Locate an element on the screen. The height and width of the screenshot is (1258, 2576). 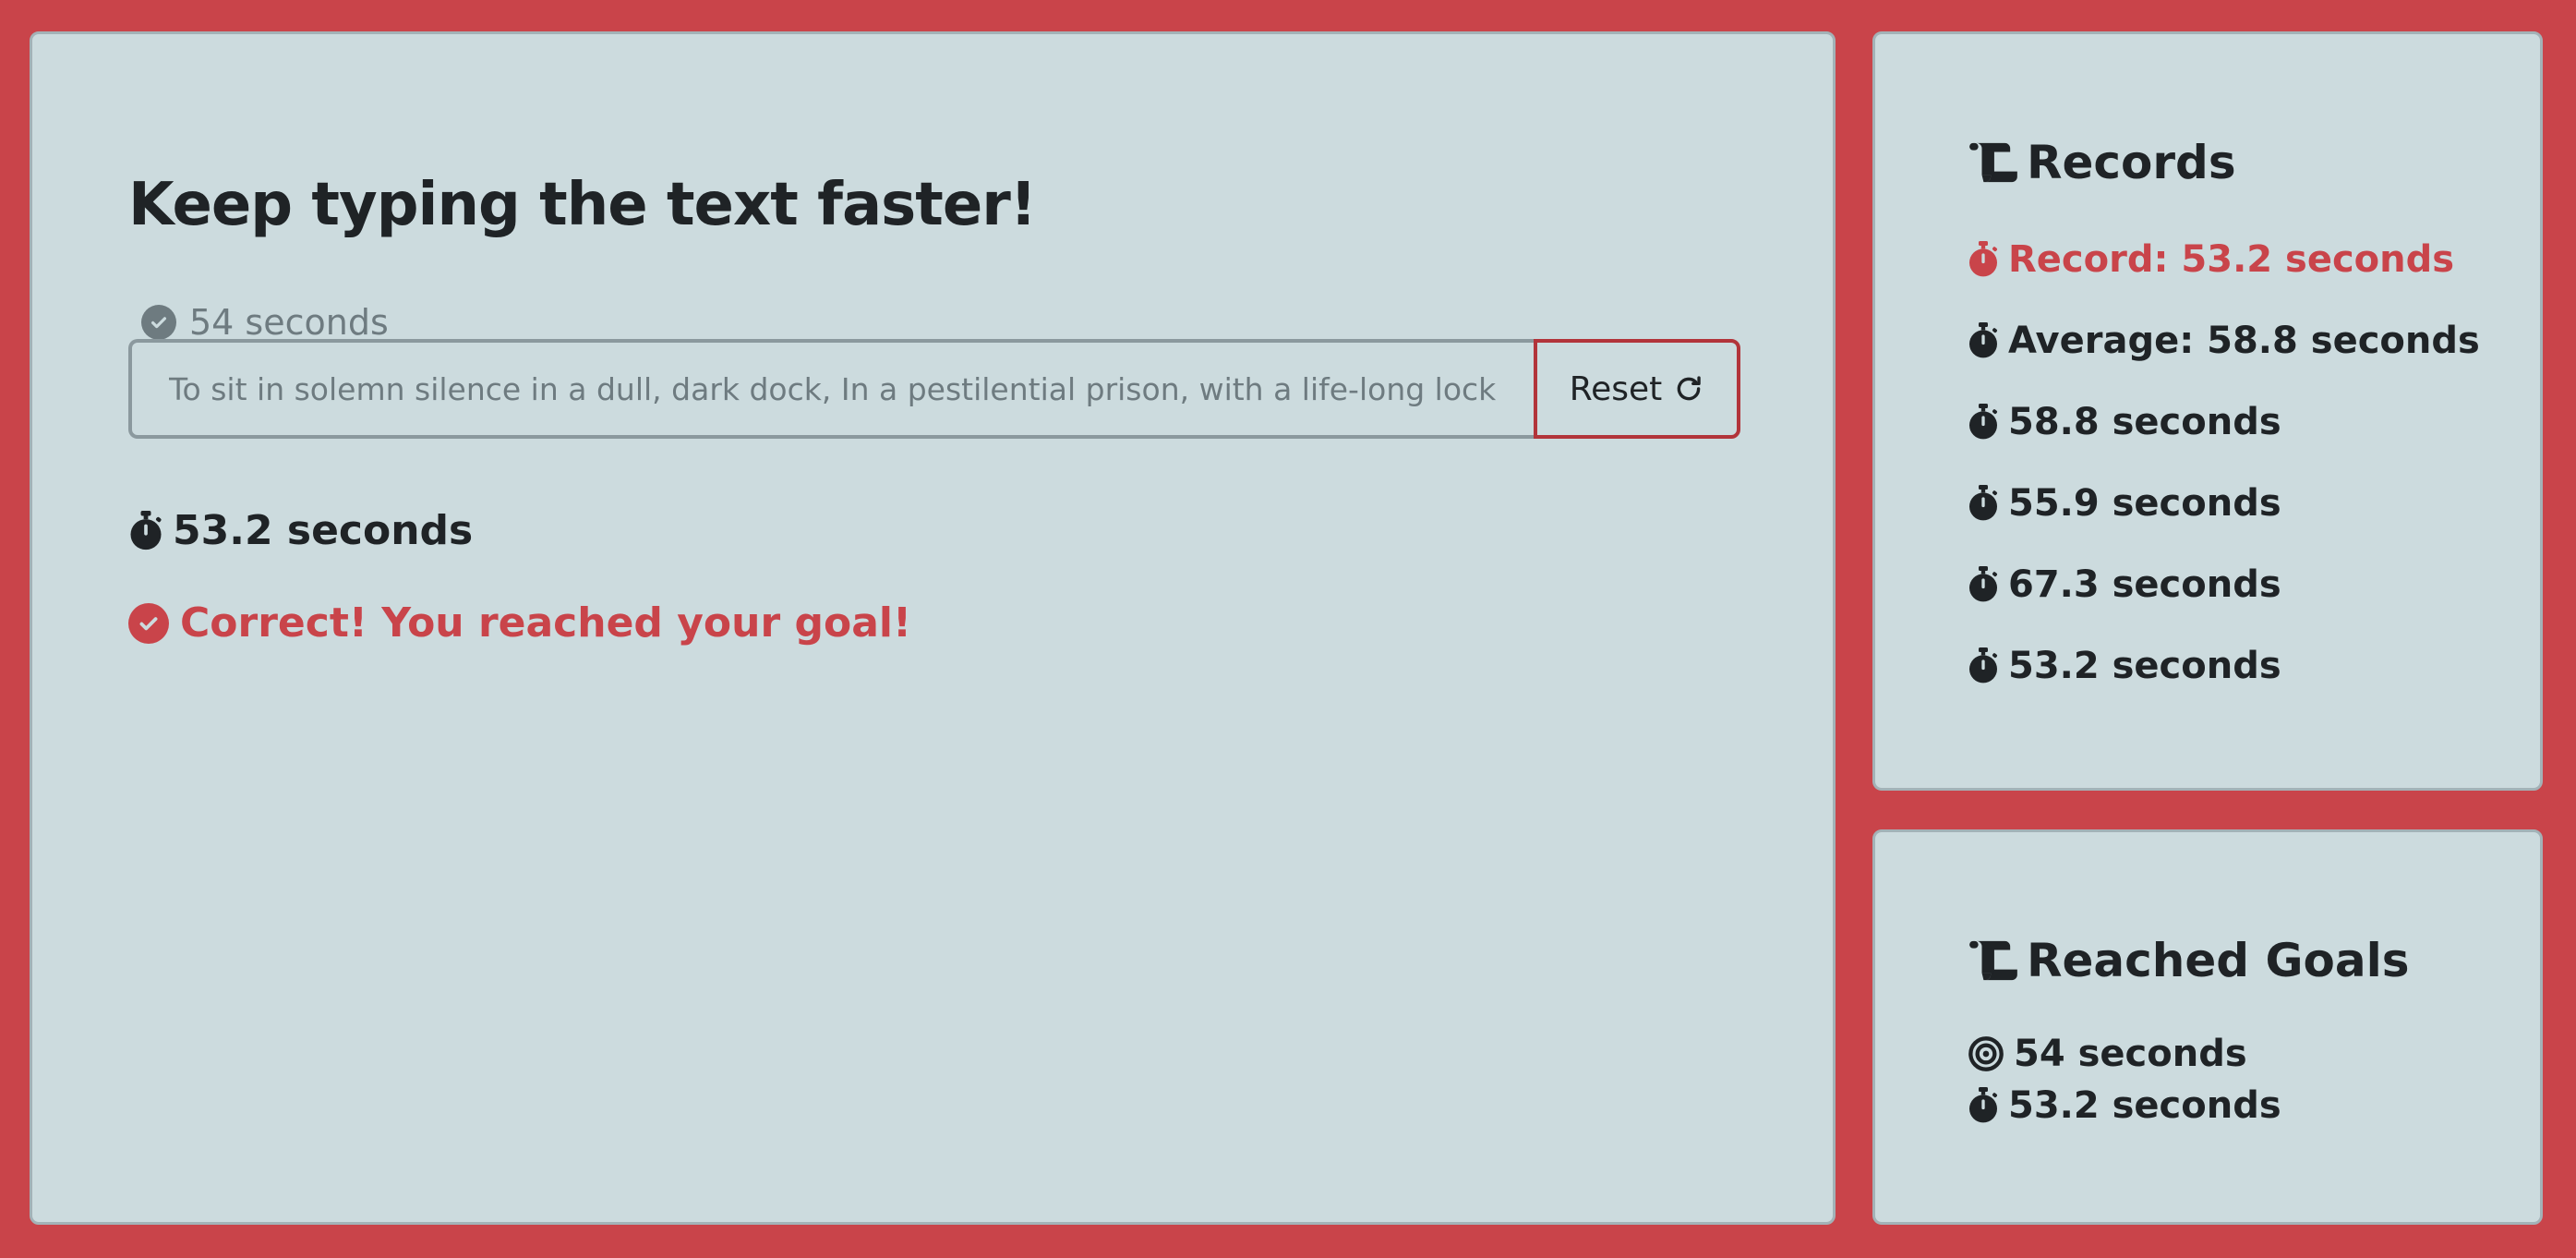
records-title-text: Records is located at coordinates (2131, 162).